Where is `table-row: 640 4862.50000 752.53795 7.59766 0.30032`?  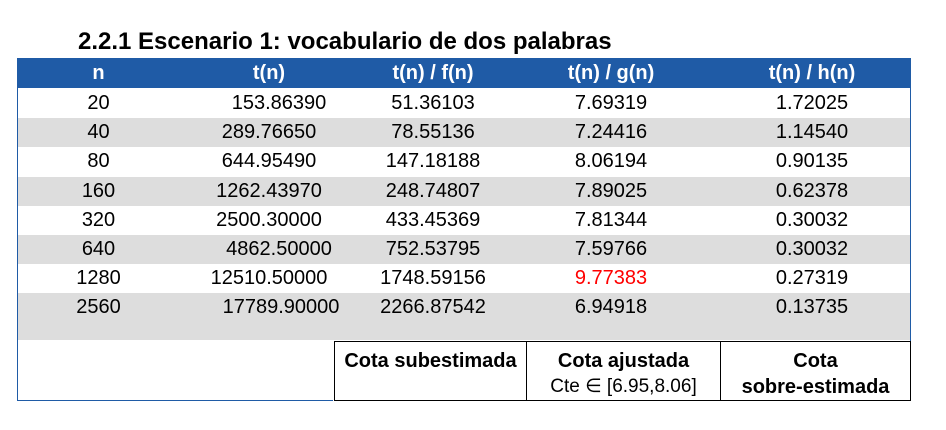
table-row: 640 4862.50000 752.53795 7.59766 0.30032 is located at coordinates (463, 249).